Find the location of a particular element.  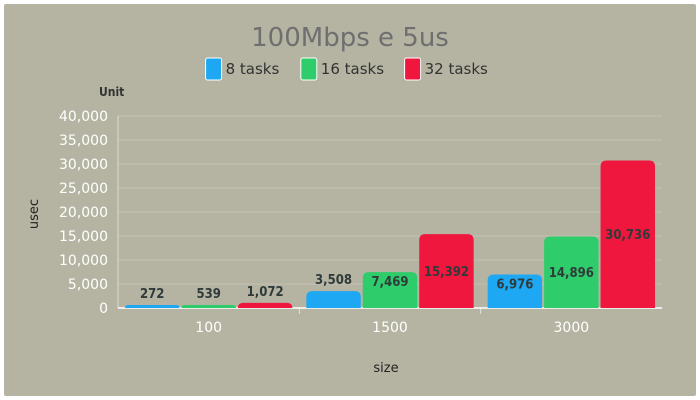

y-axis-title: usec is located at coordinates (34, 214).